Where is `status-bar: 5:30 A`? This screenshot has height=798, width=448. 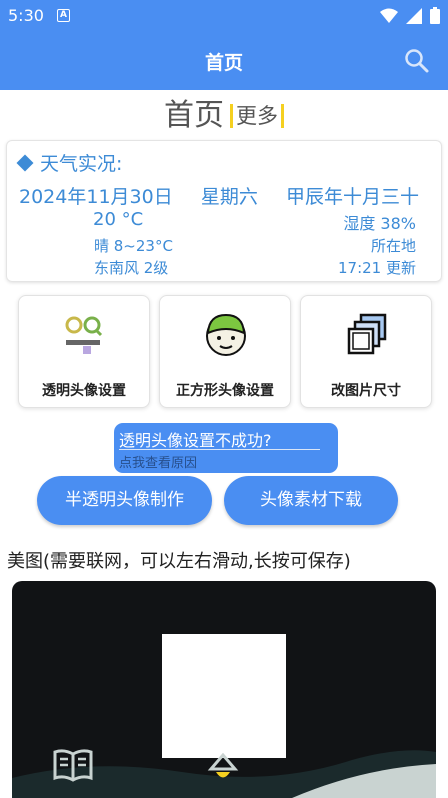 status-bar: 5:30 A is located at coordinates (224, 16).